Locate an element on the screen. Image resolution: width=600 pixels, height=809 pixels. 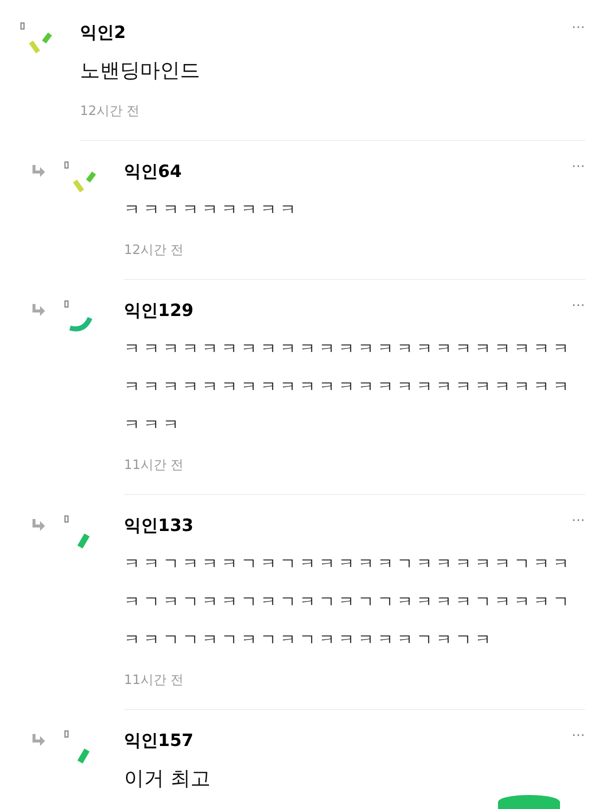
comment-text: ㅋㅋㄱㅋㅋㅋㄱㅋㄱㅋㅋㅋㅋㅋㄱㅋㅋㅋㅋㅋㄱㅋㅋㅋㄱㅋㄱㅋㅋㄱㅋㄱㅋㄱㅋㄱㄱㅋㅋㅋㅋㄱㅋㅋㅋㄱㅋㅋㄱㄱㅋㄱㅋㄱㅋㄱㅋㅋㅋㅋㅋㄱㅋㄱㅋ is located at coordinates (349, 602).